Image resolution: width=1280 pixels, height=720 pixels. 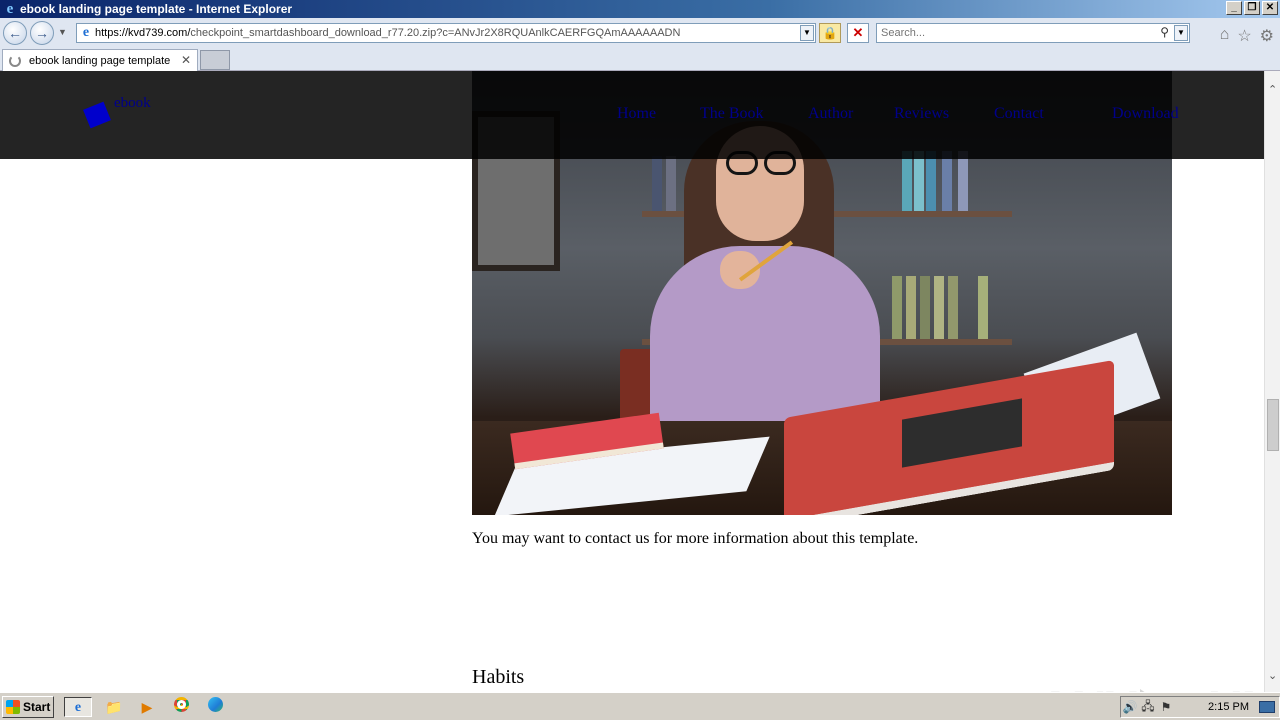 What do you see at coordinates (1270, 8) in the screenshot?
I see `close-button: ✕` at bounding box center [1270, 8].